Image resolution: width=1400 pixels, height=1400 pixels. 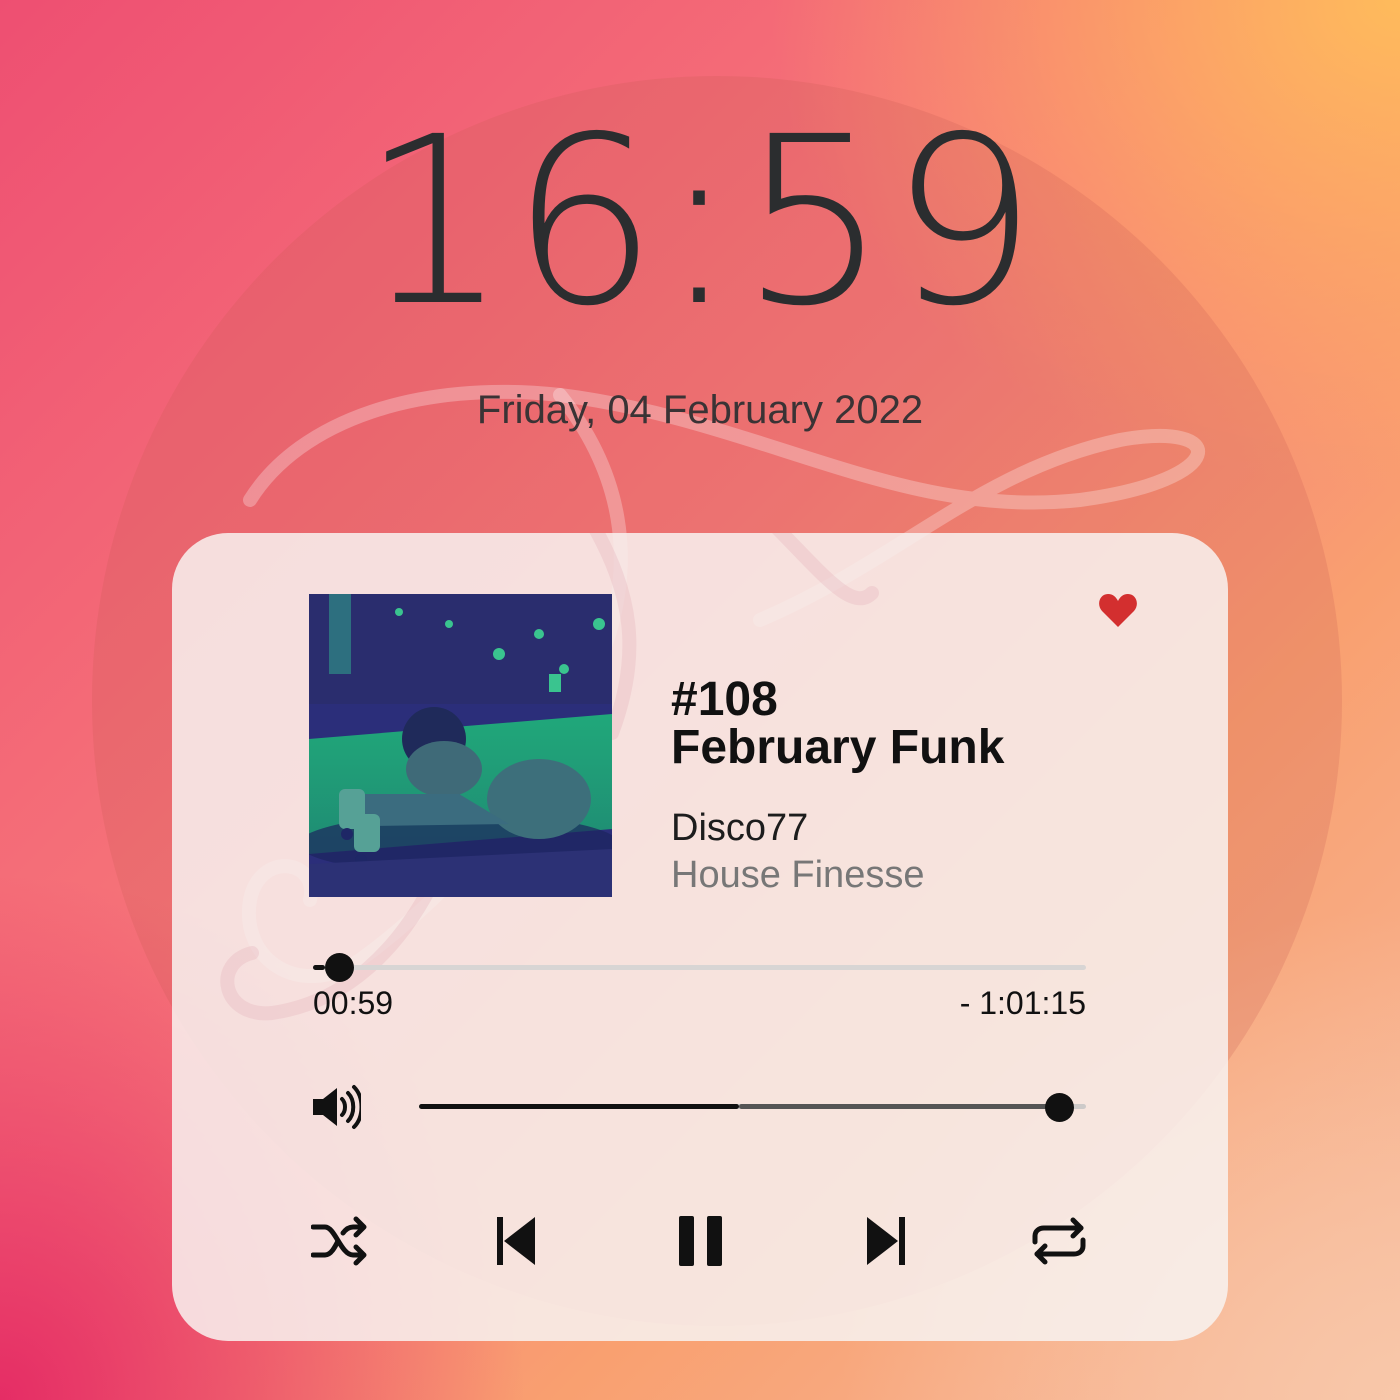 I want to click on progress-bar, so click(x=699, y=967).